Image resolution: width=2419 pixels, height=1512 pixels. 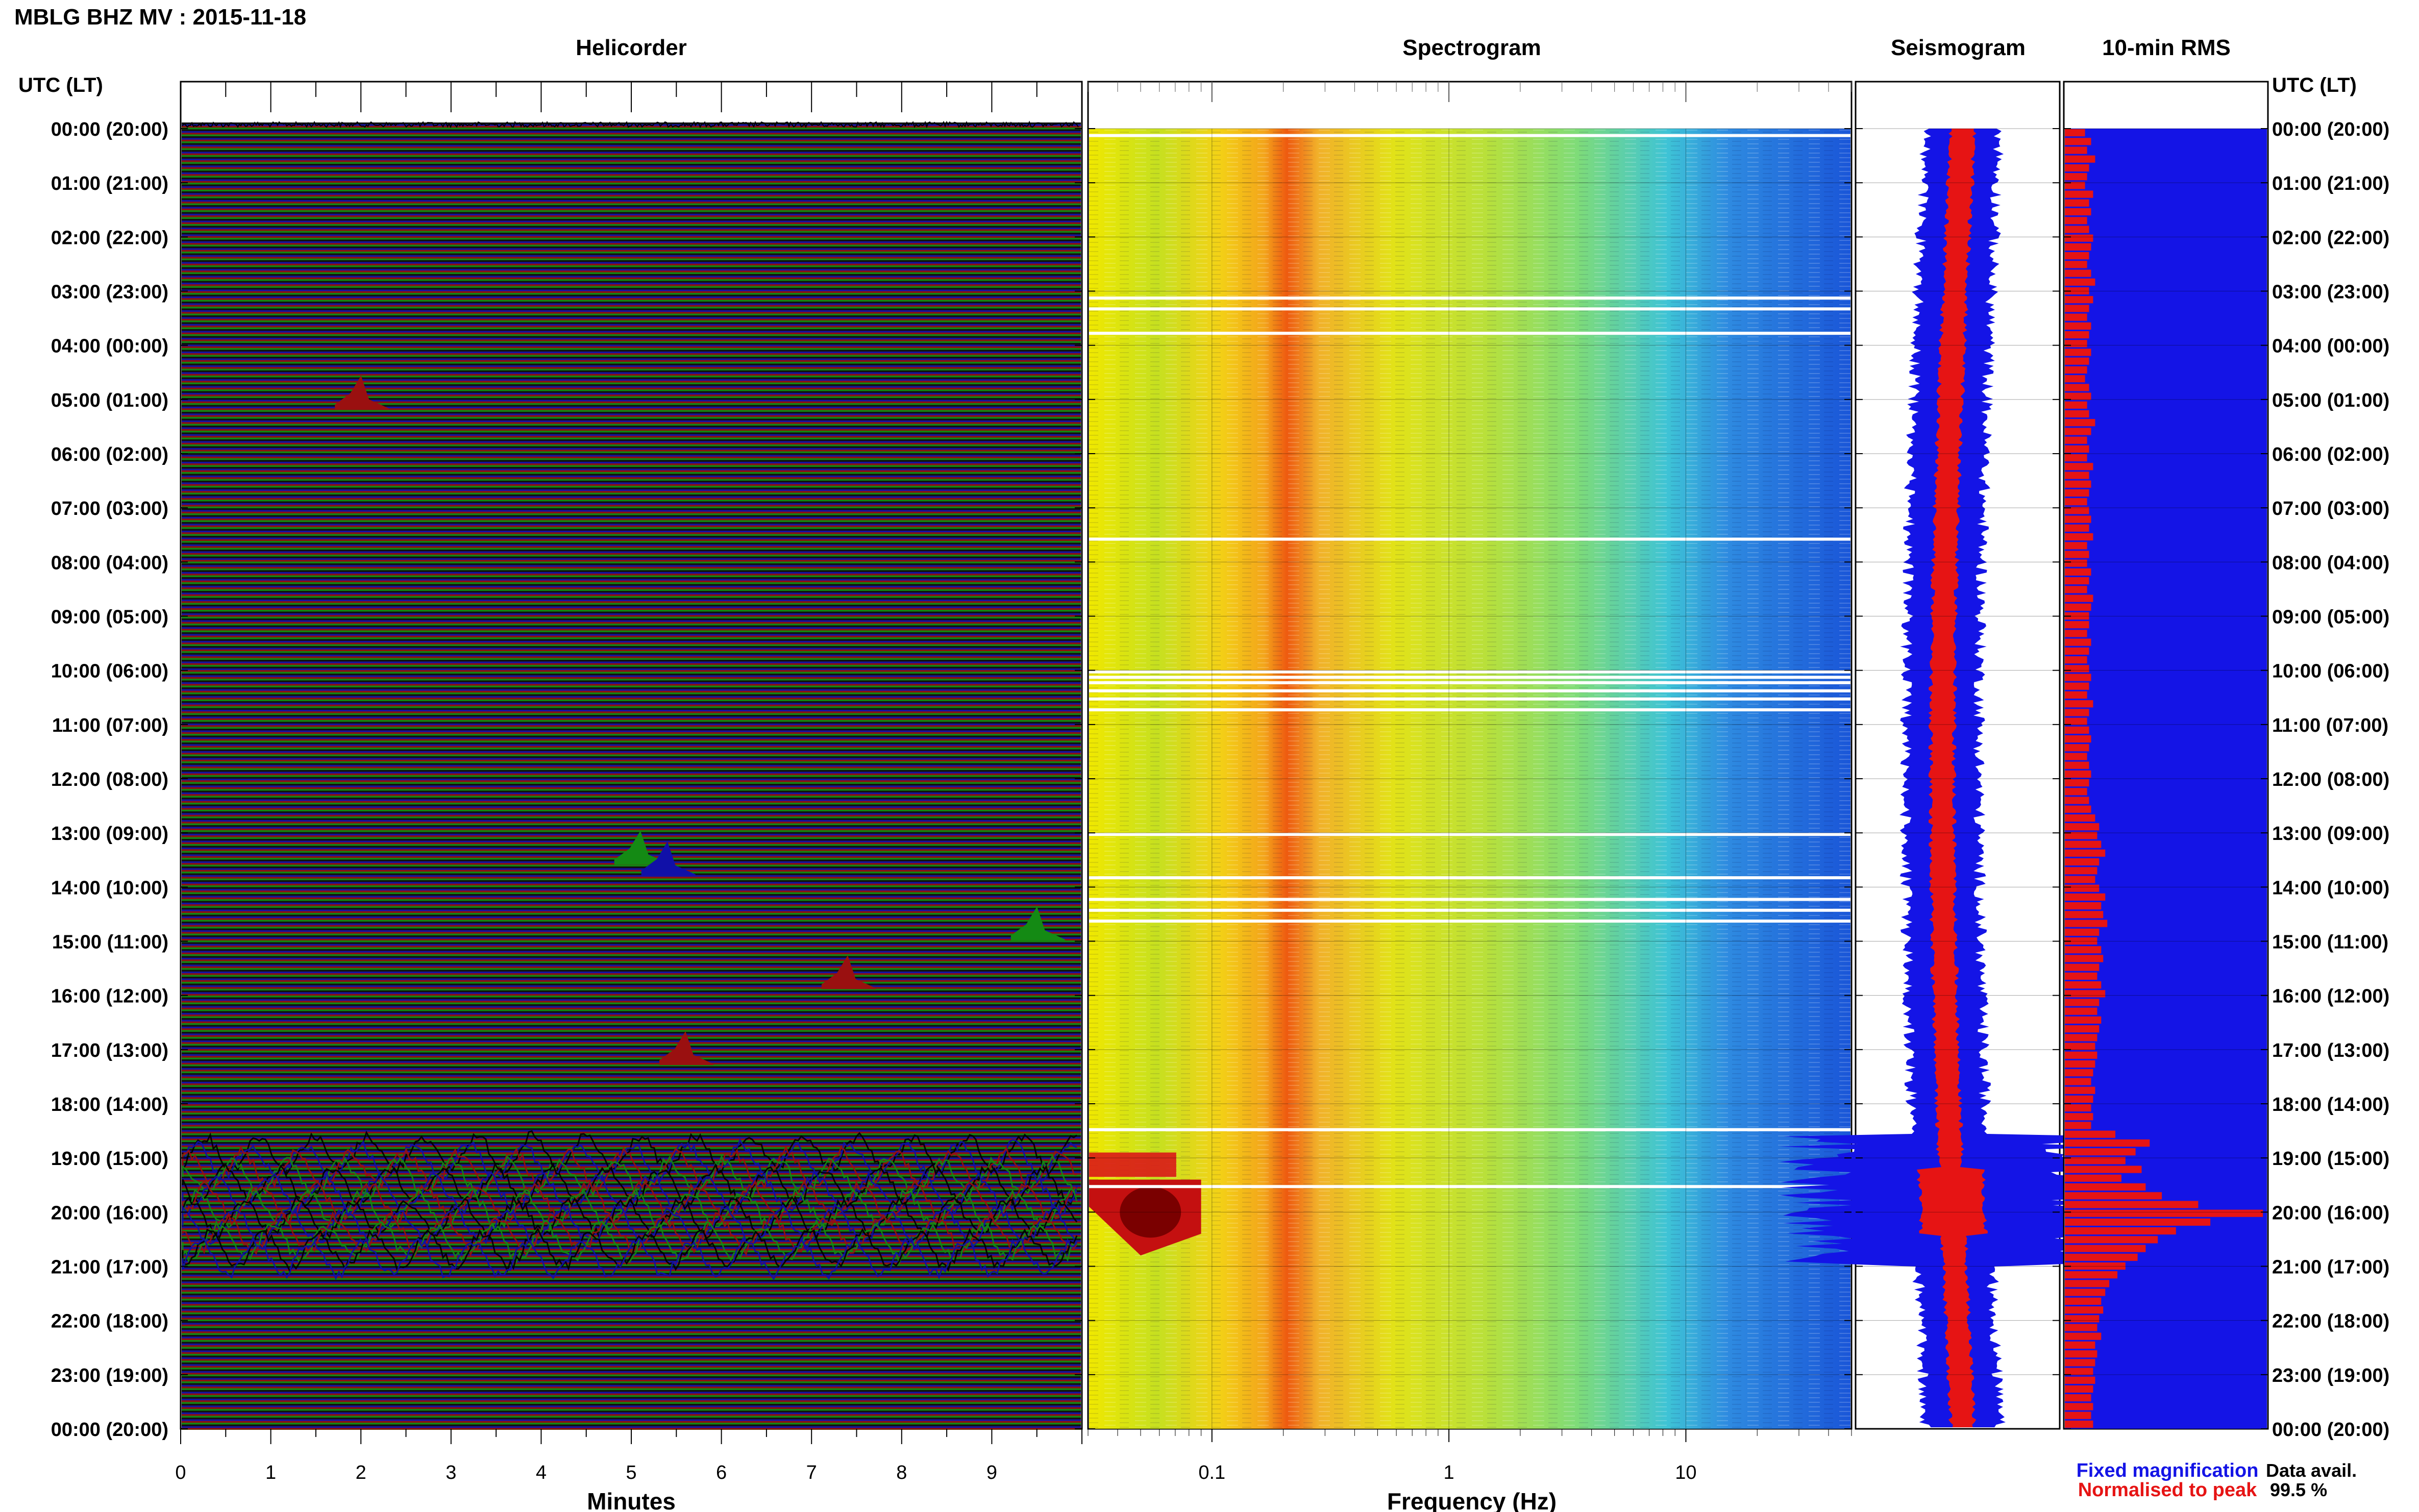 I want to click on time-label-right: 04:00 (00:00), so click(x=2330, y=346).